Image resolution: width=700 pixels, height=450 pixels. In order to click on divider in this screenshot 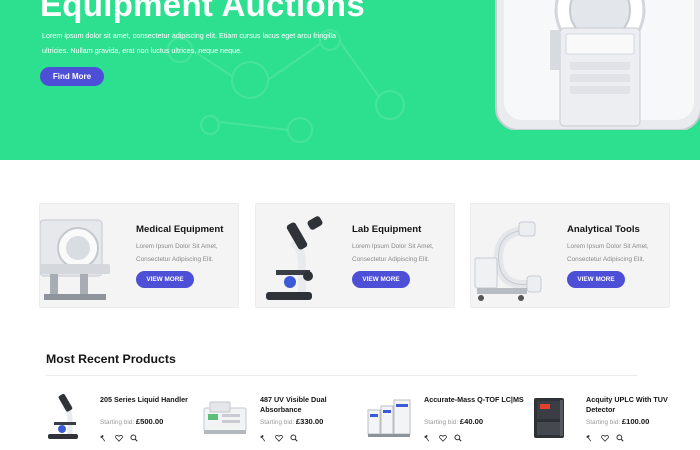, I will do `click(342, 375)`.